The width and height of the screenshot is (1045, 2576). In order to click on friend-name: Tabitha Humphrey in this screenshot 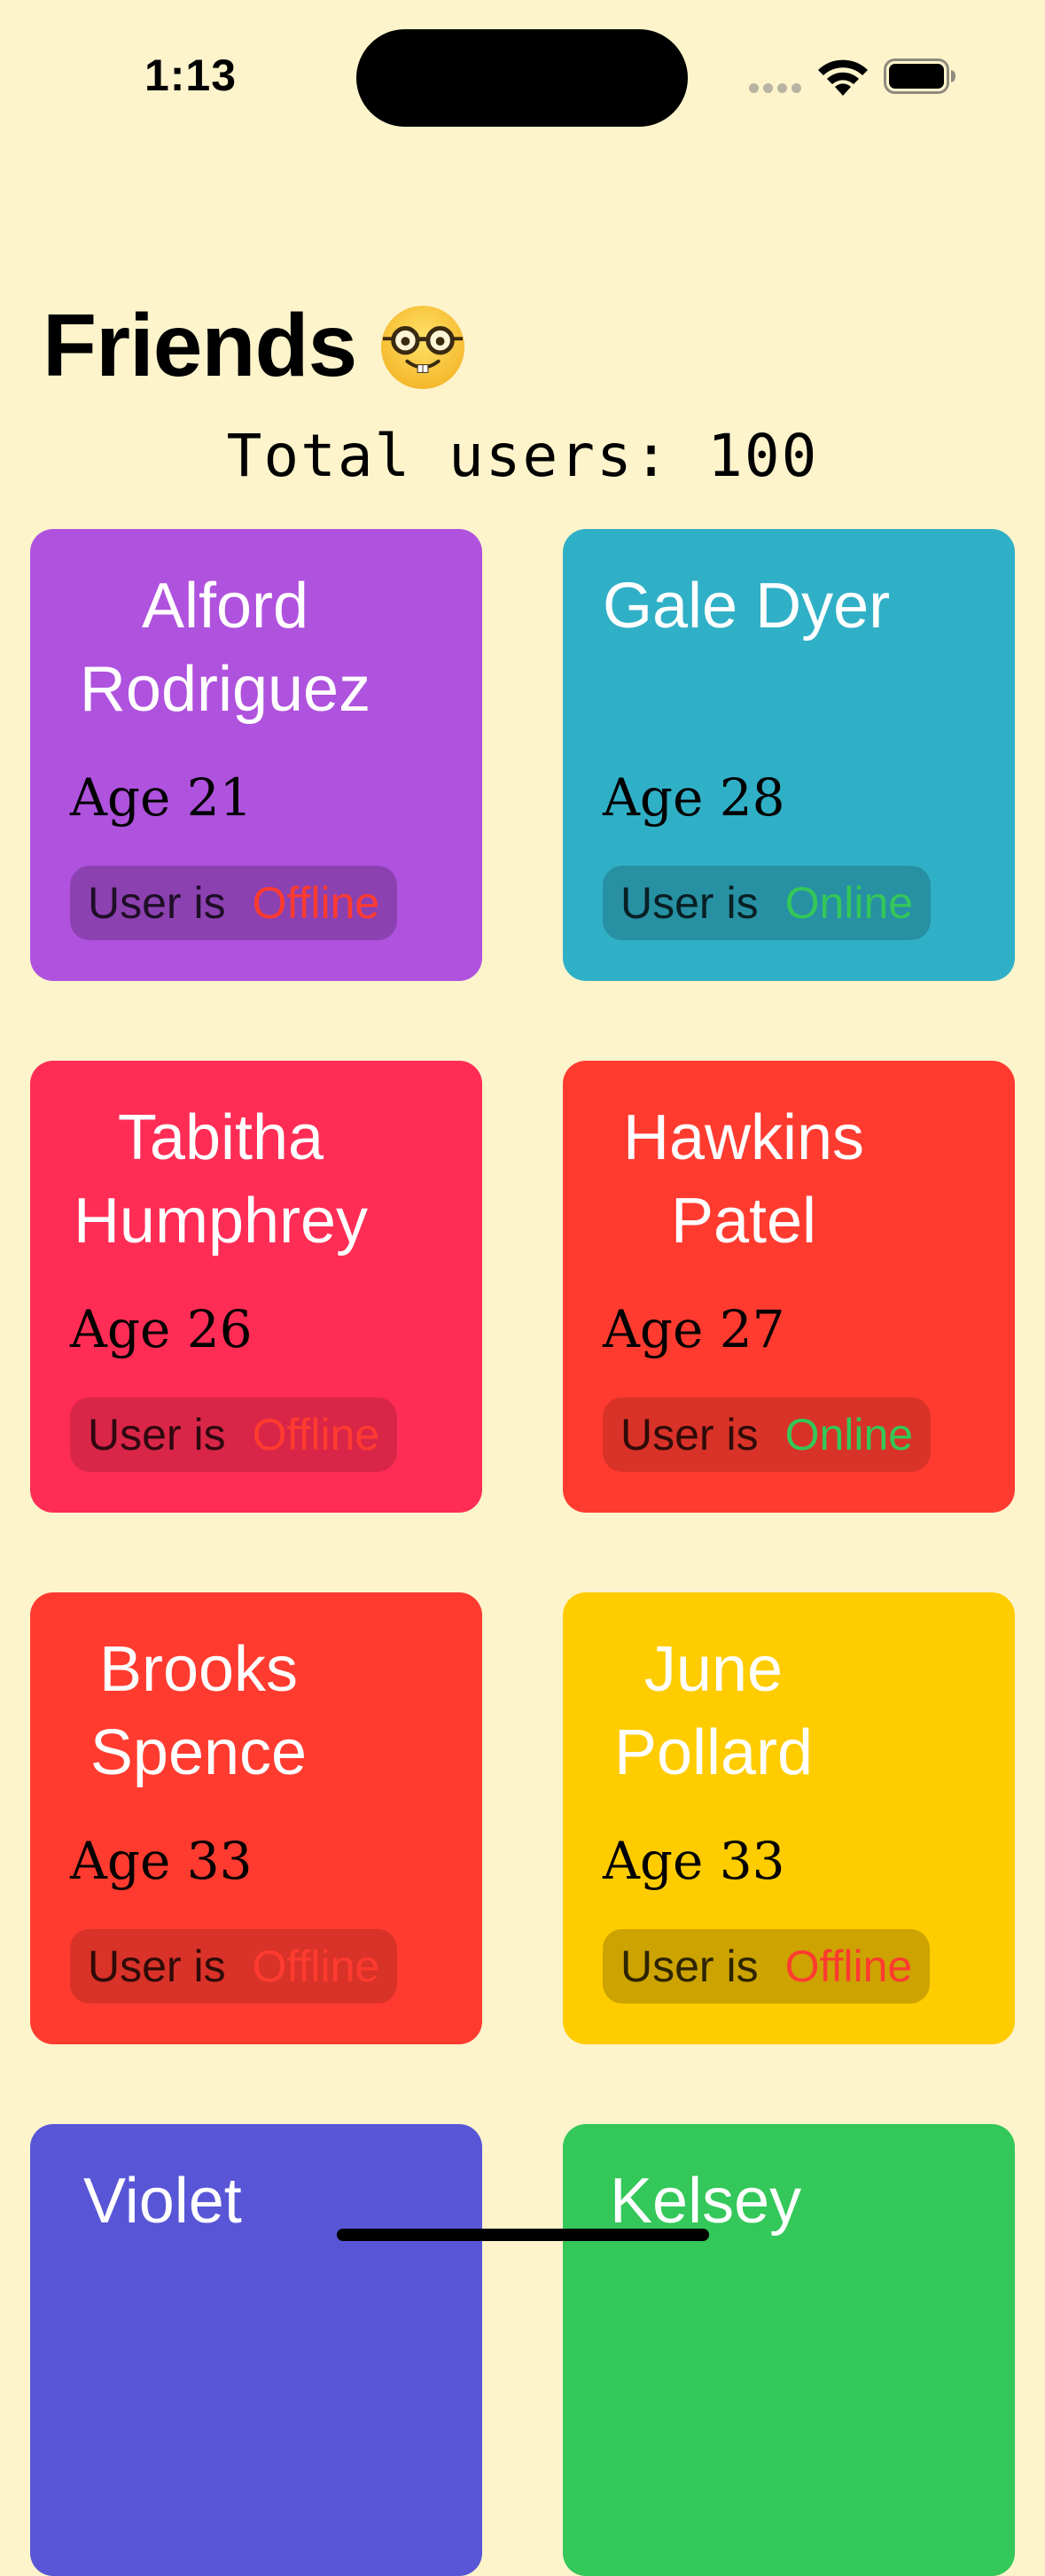, I will do `click(220, 1179)`.